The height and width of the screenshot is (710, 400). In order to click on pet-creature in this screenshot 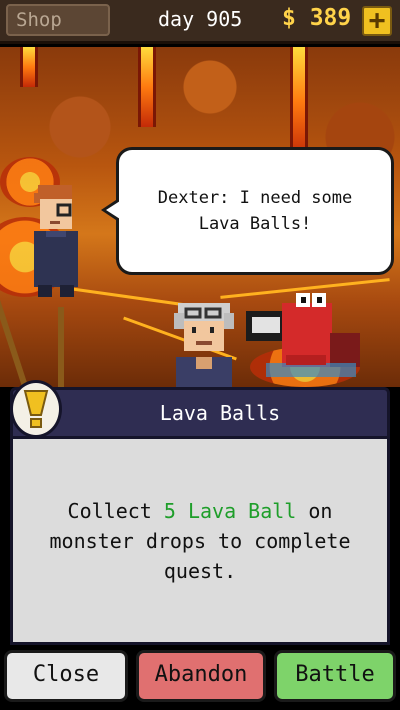, I will do `click(303, 335)`.